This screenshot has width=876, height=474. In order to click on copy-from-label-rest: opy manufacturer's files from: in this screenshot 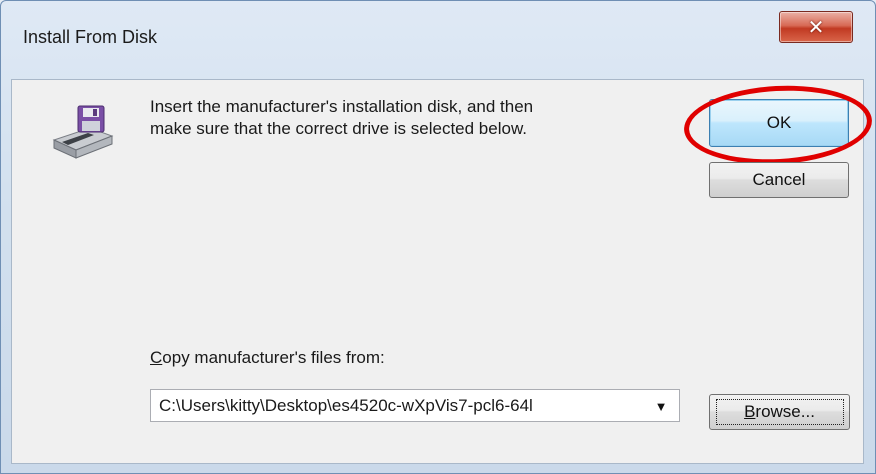, I will do `click(273, 357)`.